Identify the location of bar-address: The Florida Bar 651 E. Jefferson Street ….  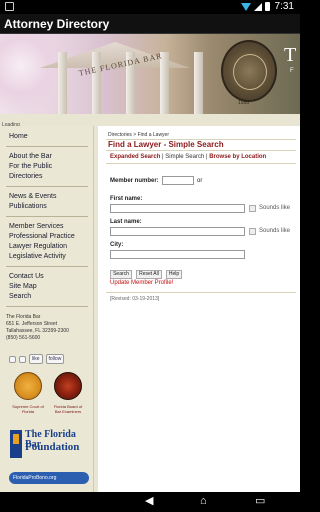
(37, 328).